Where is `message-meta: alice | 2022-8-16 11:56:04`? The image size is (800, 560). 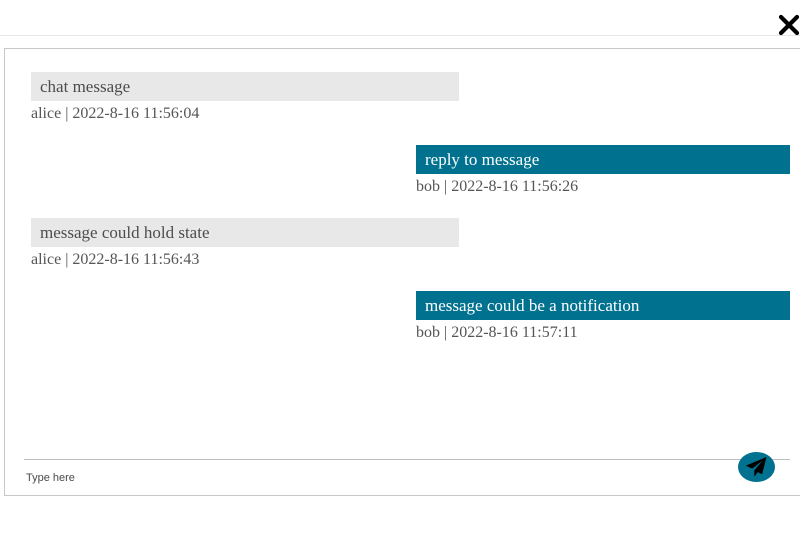
message-meta: alice | 2022-8-16 11:56:04 is located at coordinates (115, 113).